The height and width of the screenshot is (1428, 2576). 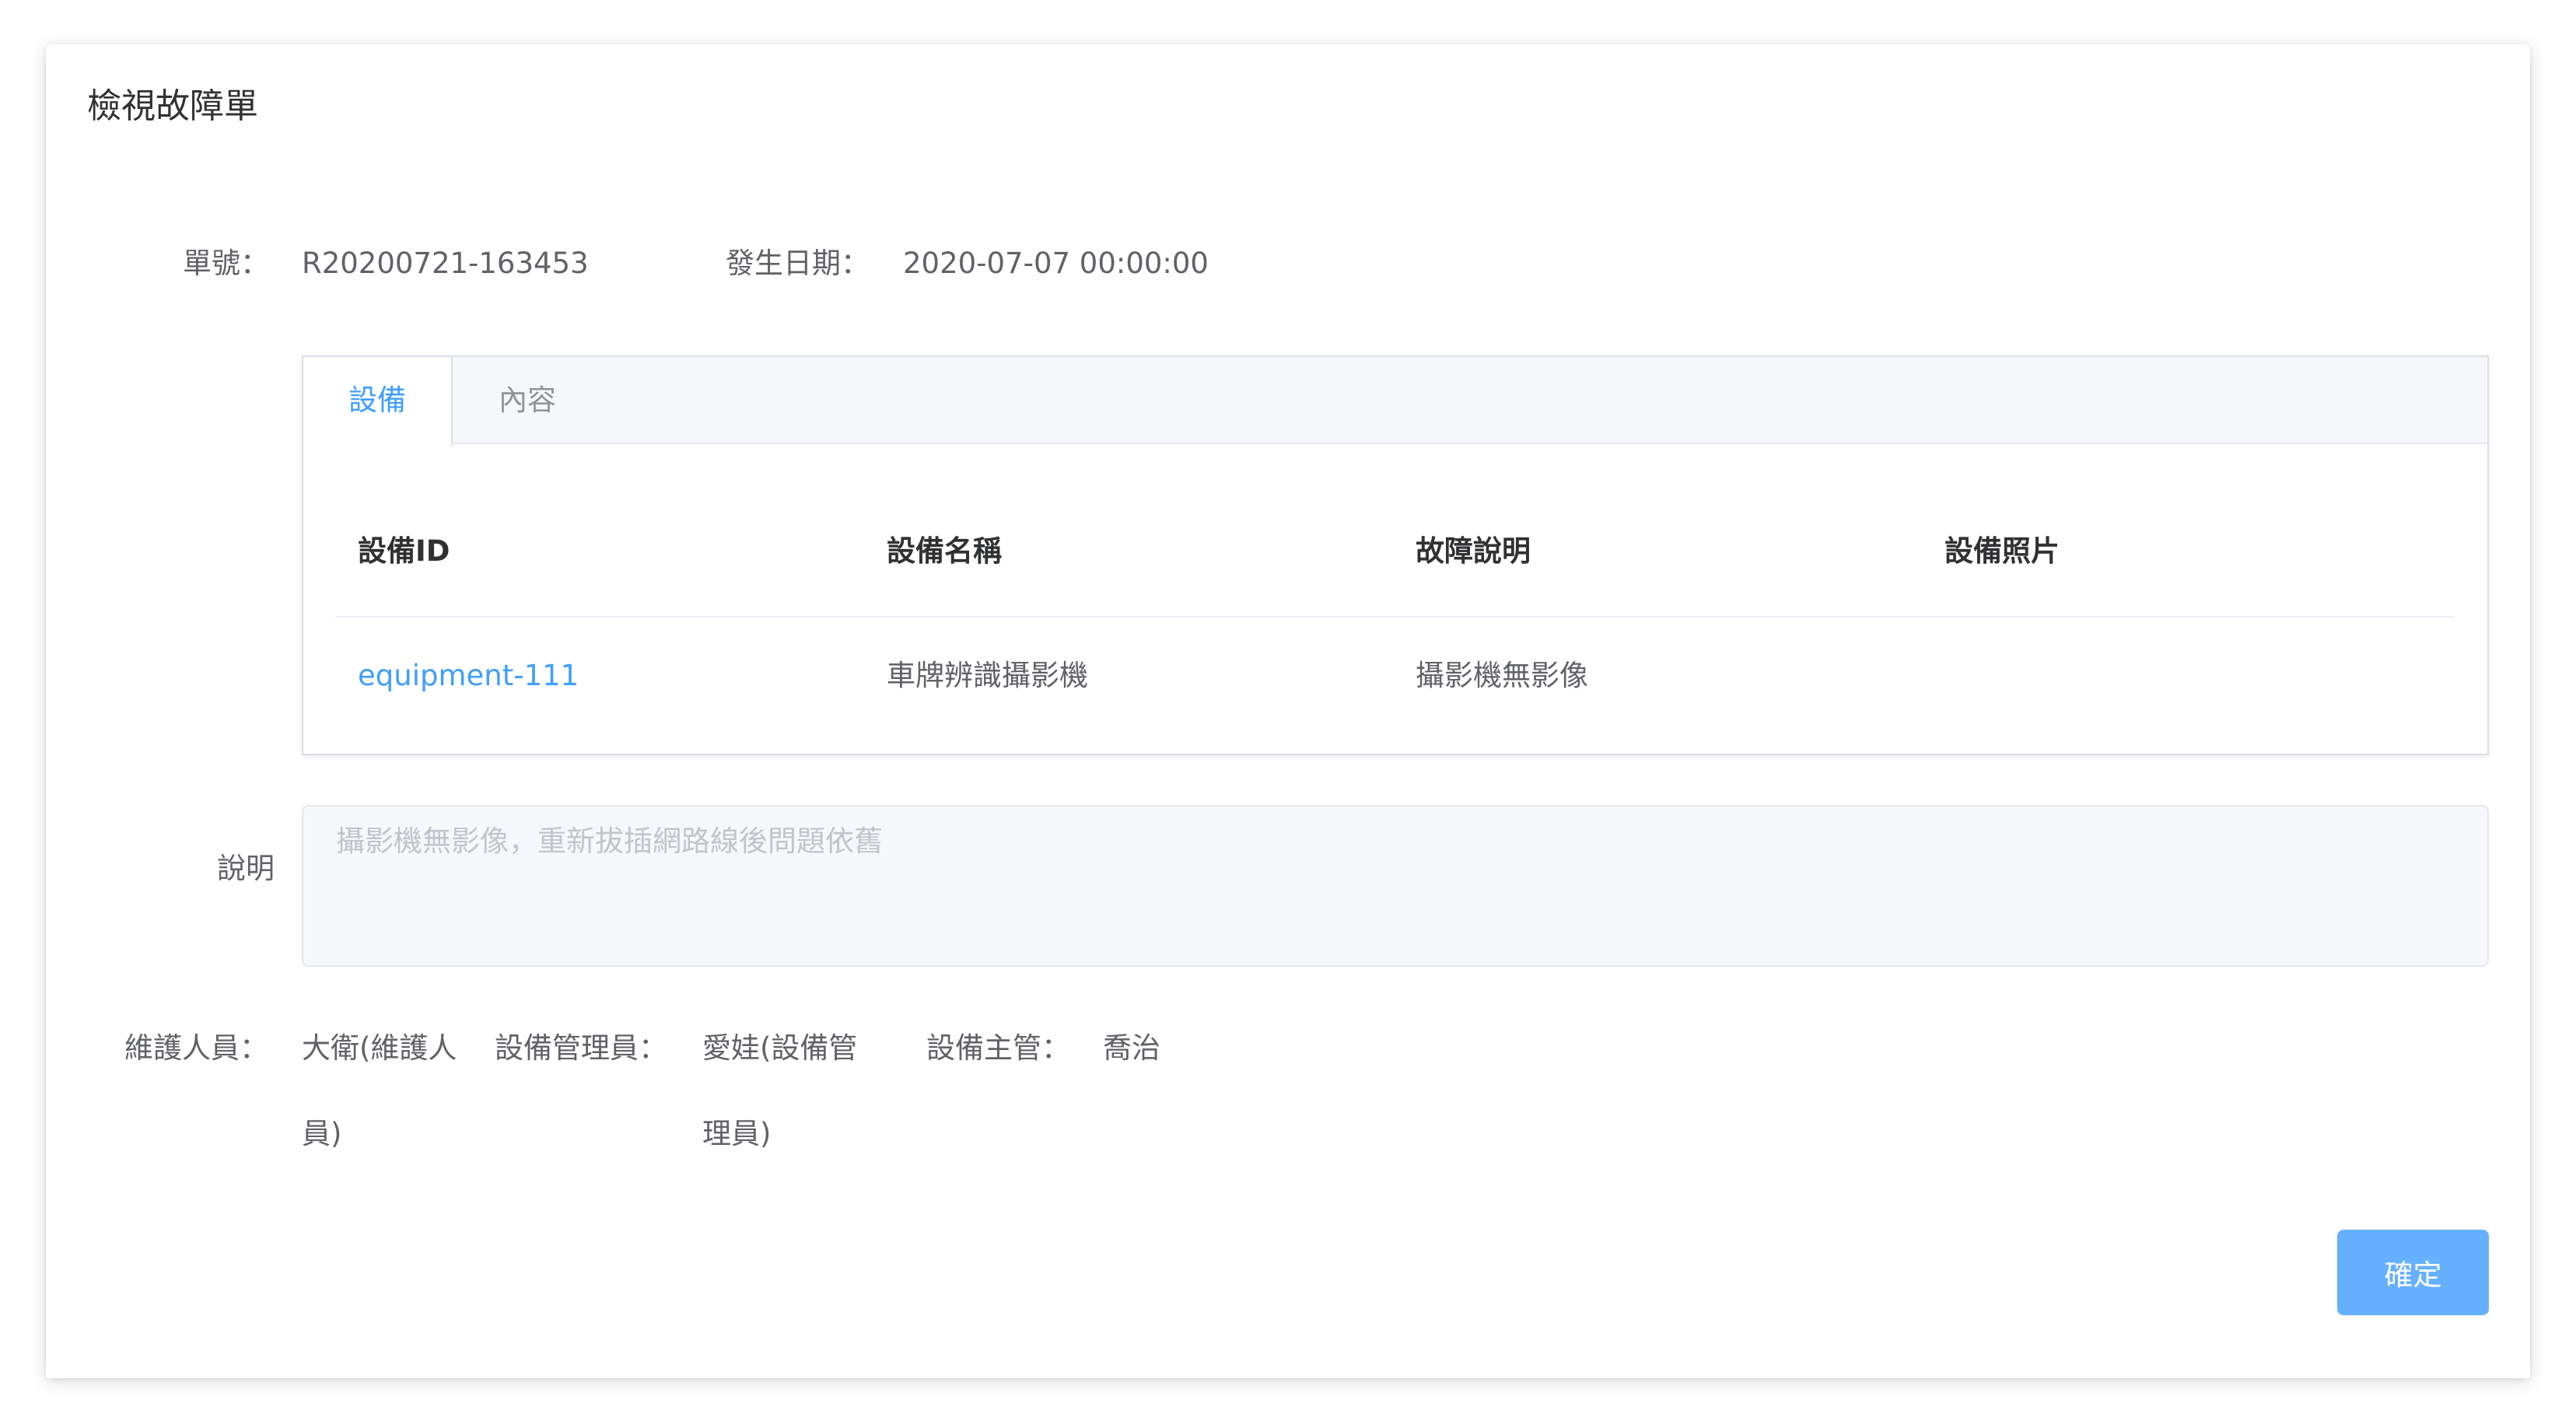 What do you see at coordinates (2002, 551) in the screenshot?
I see `column-header-equipment-photo: 設備照片` at bounding box center [2002, 551].